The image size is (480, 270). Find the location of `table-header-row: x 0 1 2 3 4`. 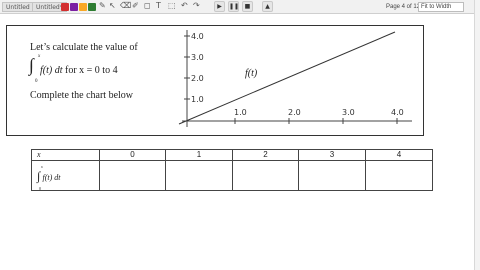

table-header-row: x 0 1 2 3 4 is located at coordinates (232, 155).